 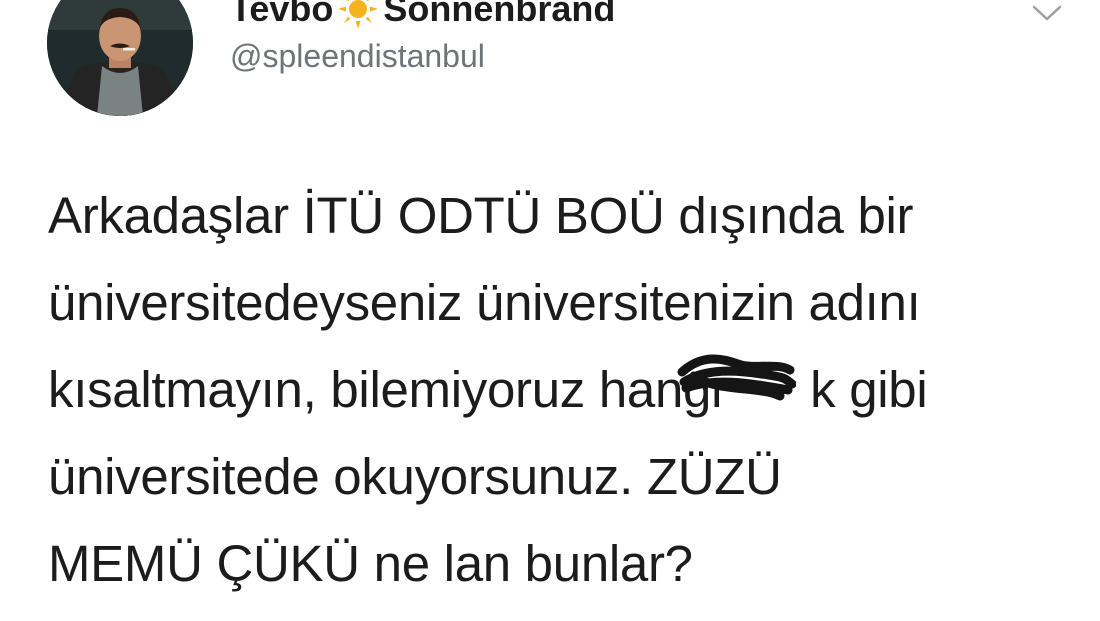 I want to click on avatar-photo, so click(x=120, y=58).